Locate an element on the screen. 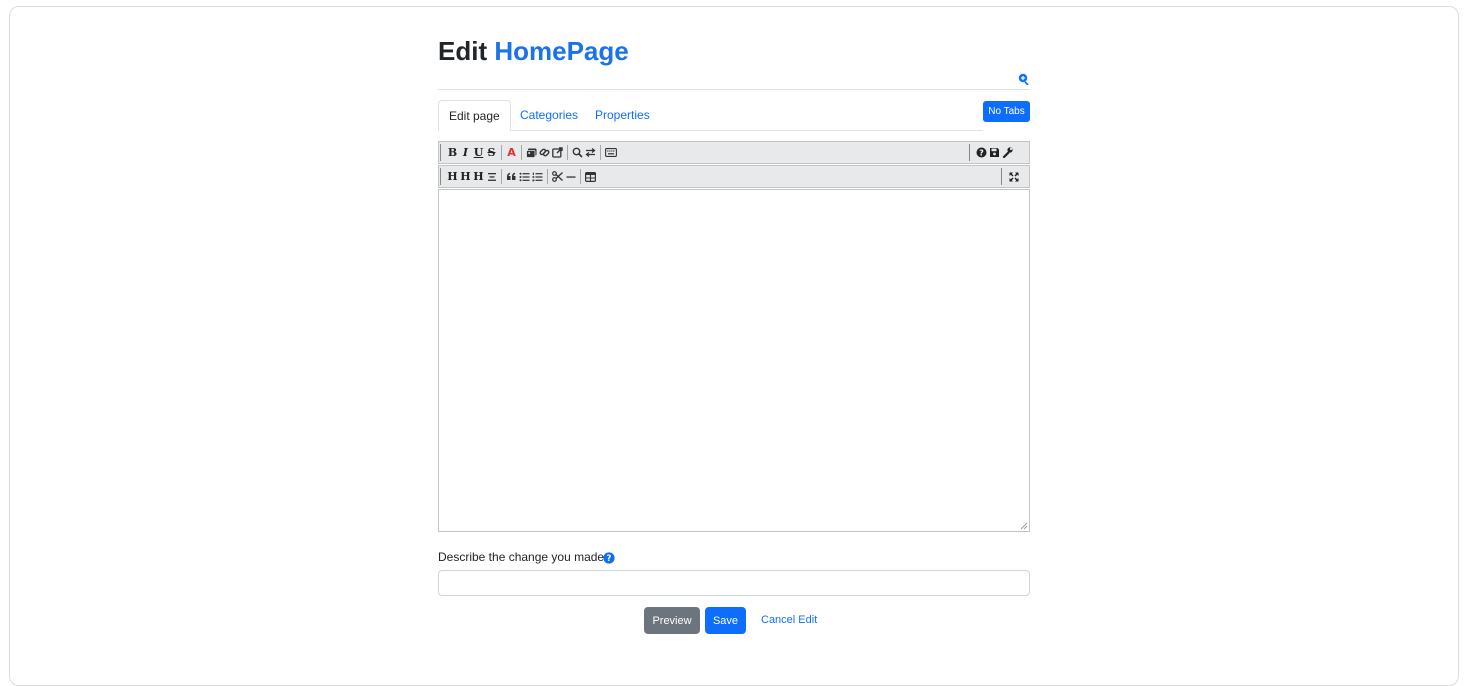 The image size is (1469, 686). find-icon is located at coordinates (577, 152).